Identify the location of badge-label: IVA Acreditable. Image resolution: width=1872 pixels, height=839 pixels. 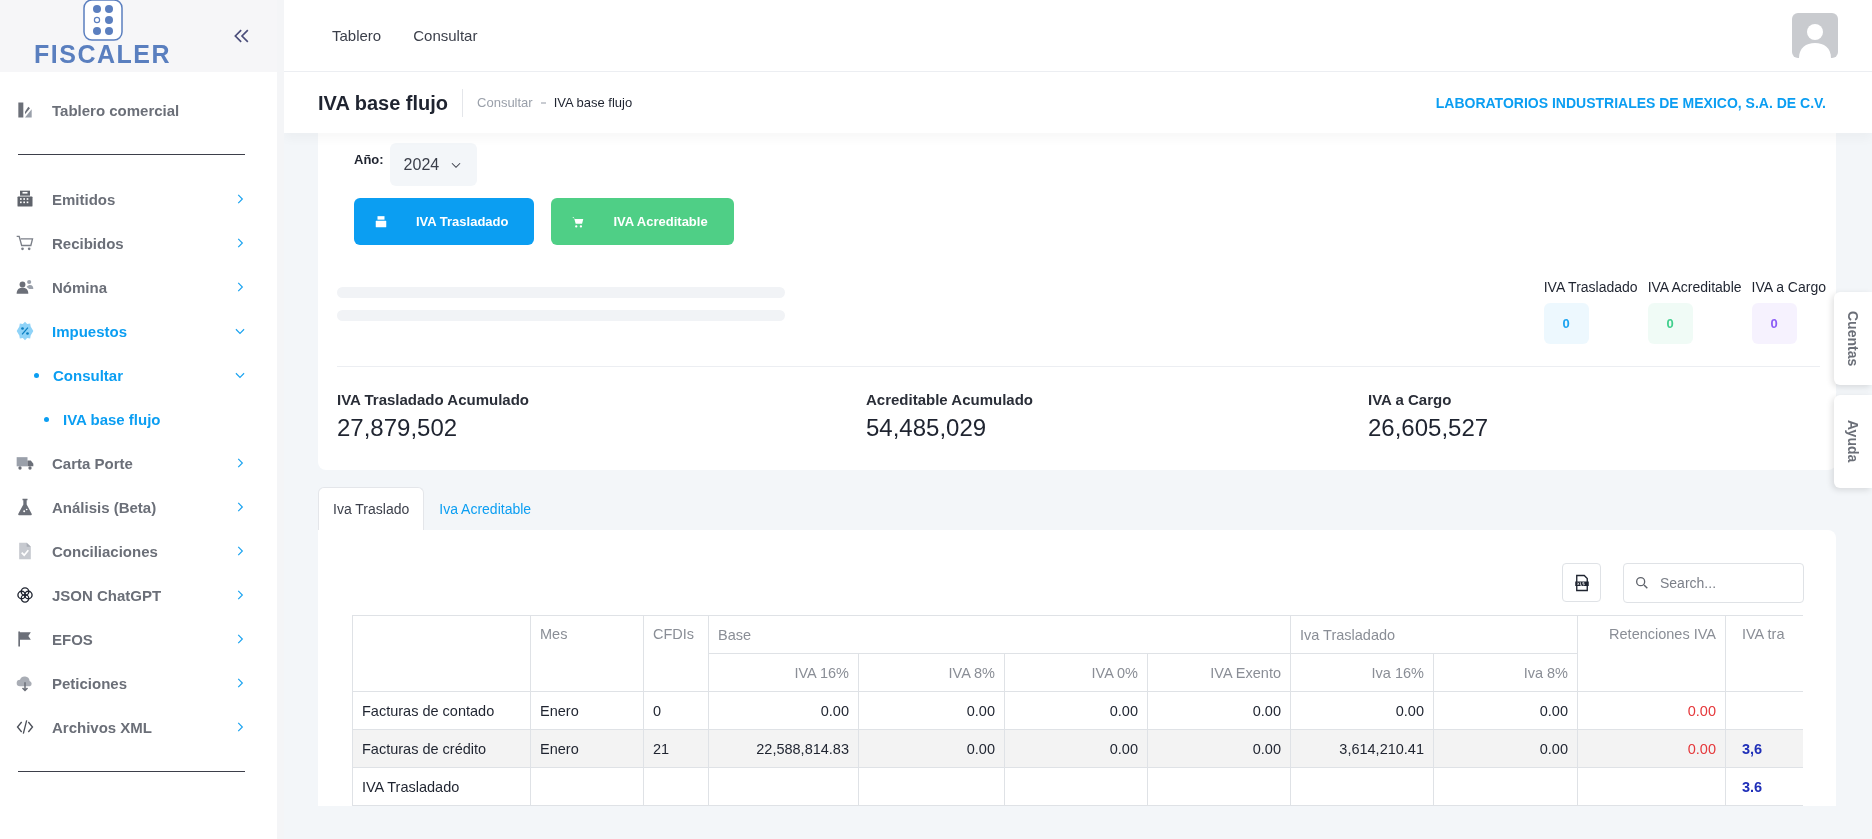
(1694, 287).